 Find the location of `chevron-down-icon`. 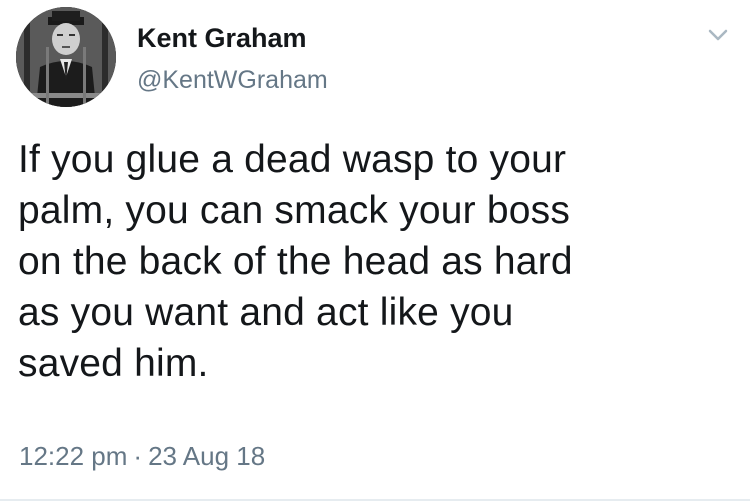

chevron-down-icon is located at coordinates (718, 35).